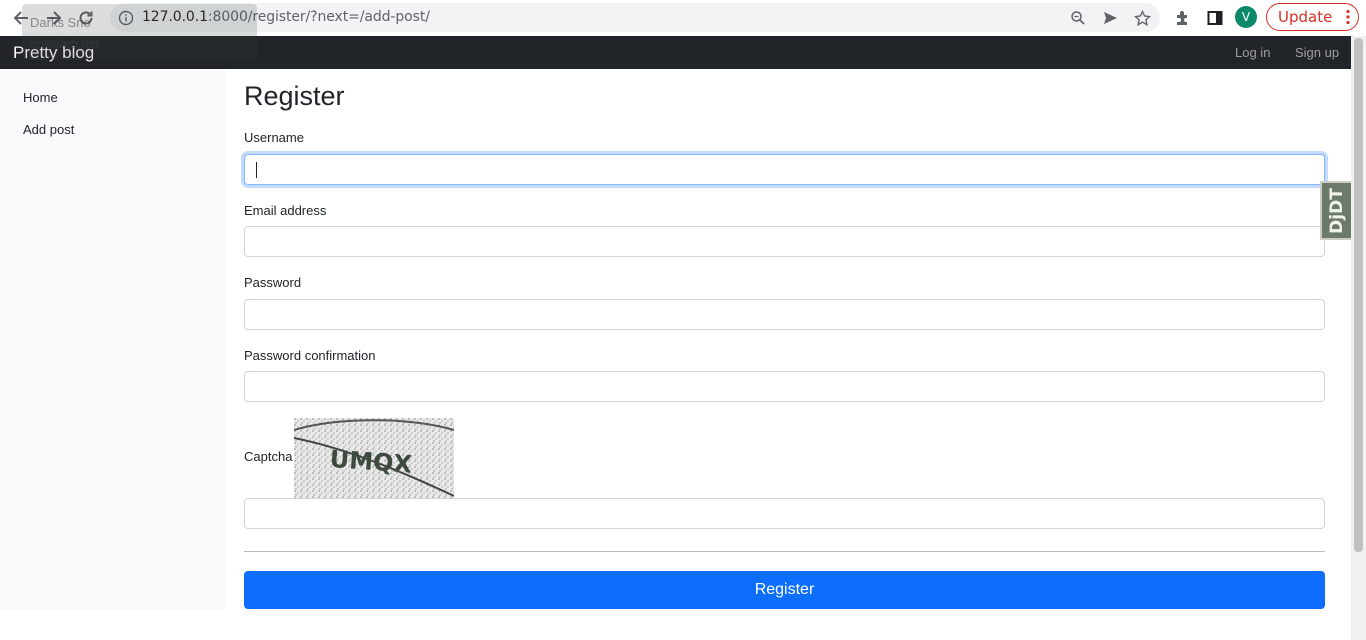  Describe the element at coordinates (784, 241) in the screenshot. I see `email-input` at that location.